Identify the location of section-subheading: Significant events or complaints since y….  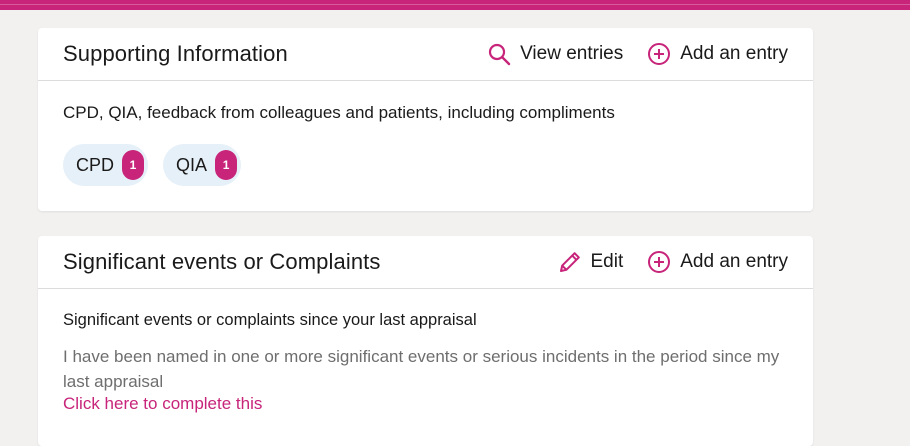
(270, 320).